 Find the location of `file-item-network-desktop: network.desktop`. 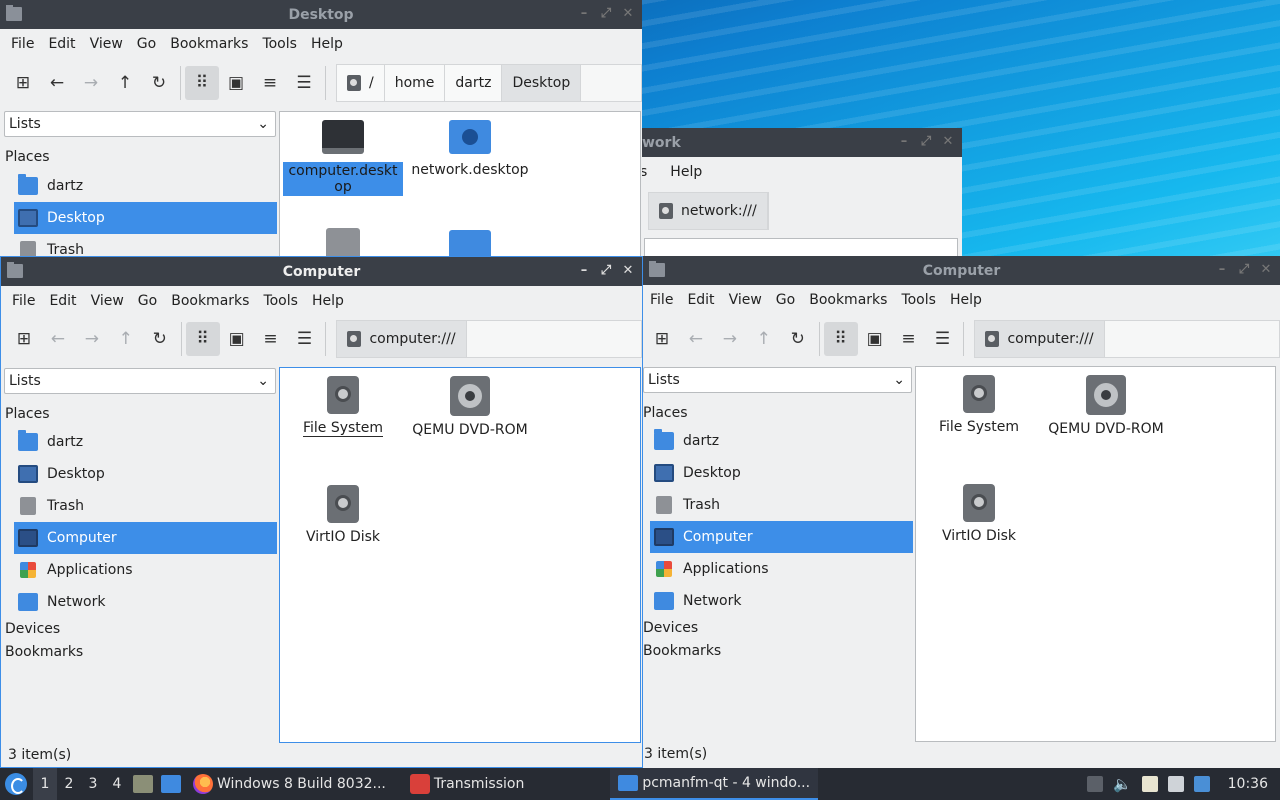

file-item-network-desktop: network.desktop is located at coordinates (470, 149).